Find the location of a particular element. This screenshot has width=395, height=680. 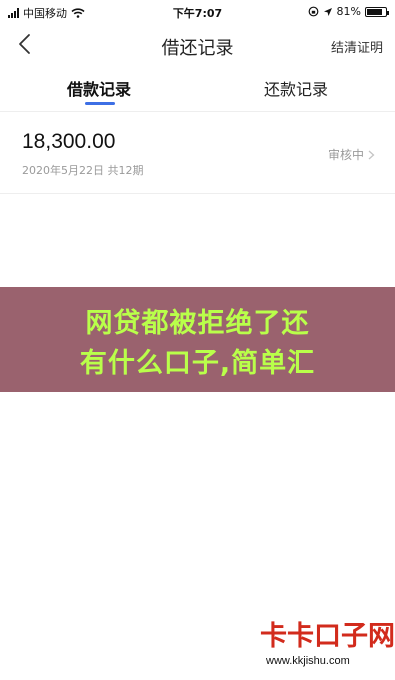

logo-name: 卡卡口子网 is located at coordinates (327, 636).